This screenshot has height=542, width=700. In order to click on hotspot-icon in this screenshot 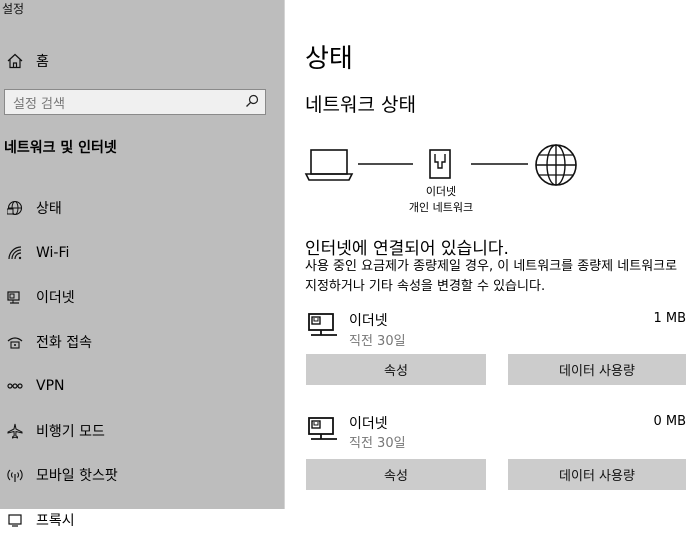, I will do `click(15, 475)`.